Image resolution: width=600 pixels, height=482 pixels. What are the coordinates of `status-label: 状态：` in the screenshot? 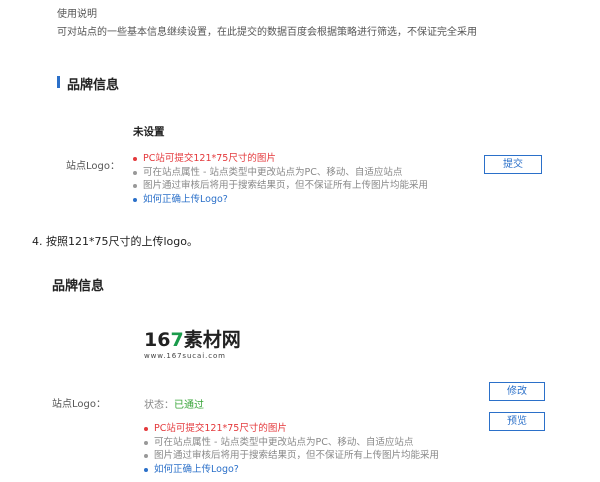 It's located at (159, 405).